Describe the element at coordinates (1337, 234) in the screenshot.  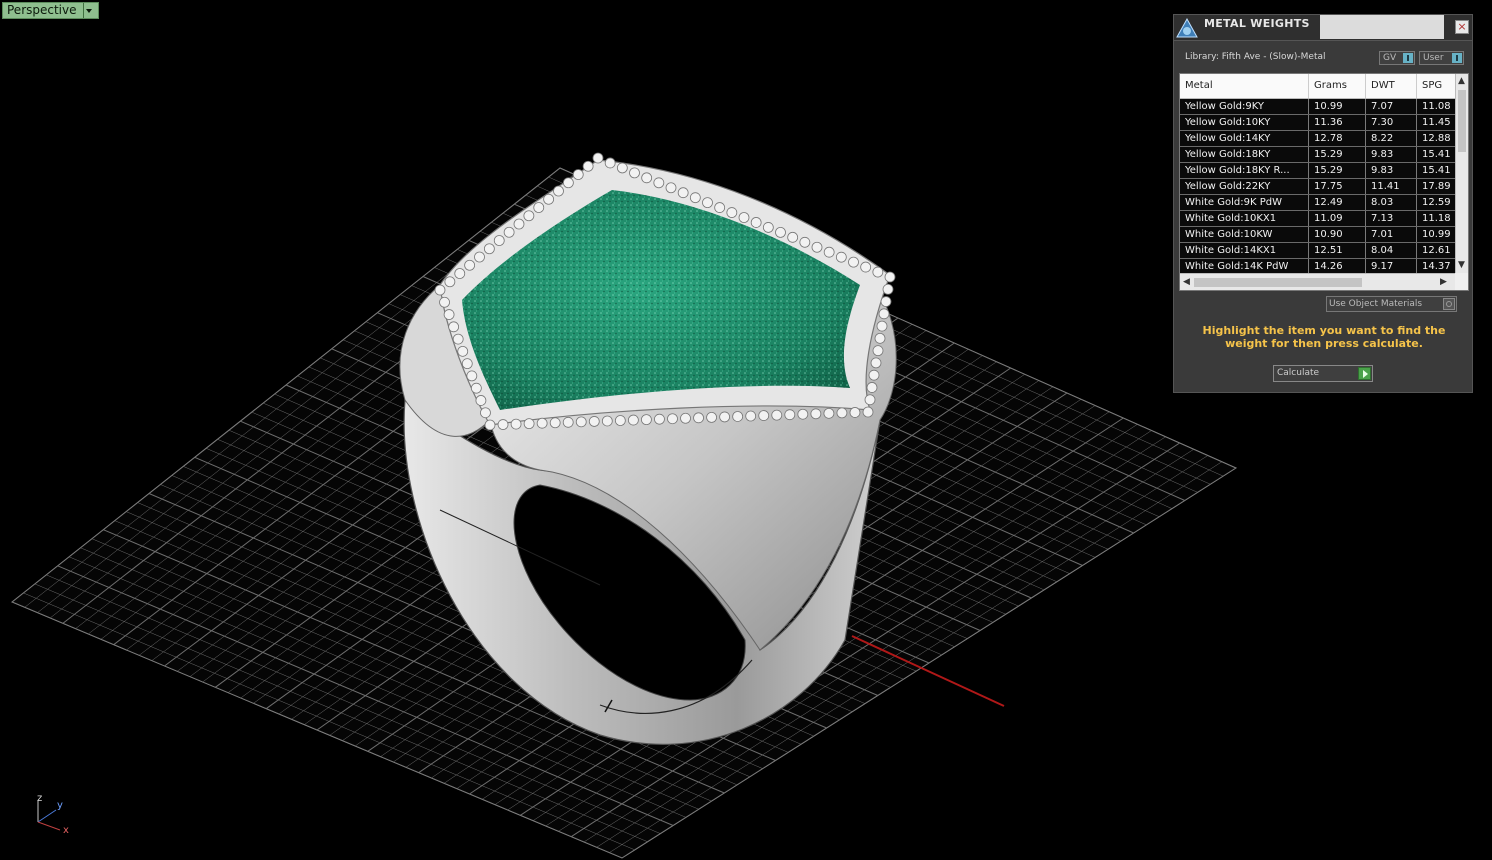
I see `table-cell: 10.90` at that location.